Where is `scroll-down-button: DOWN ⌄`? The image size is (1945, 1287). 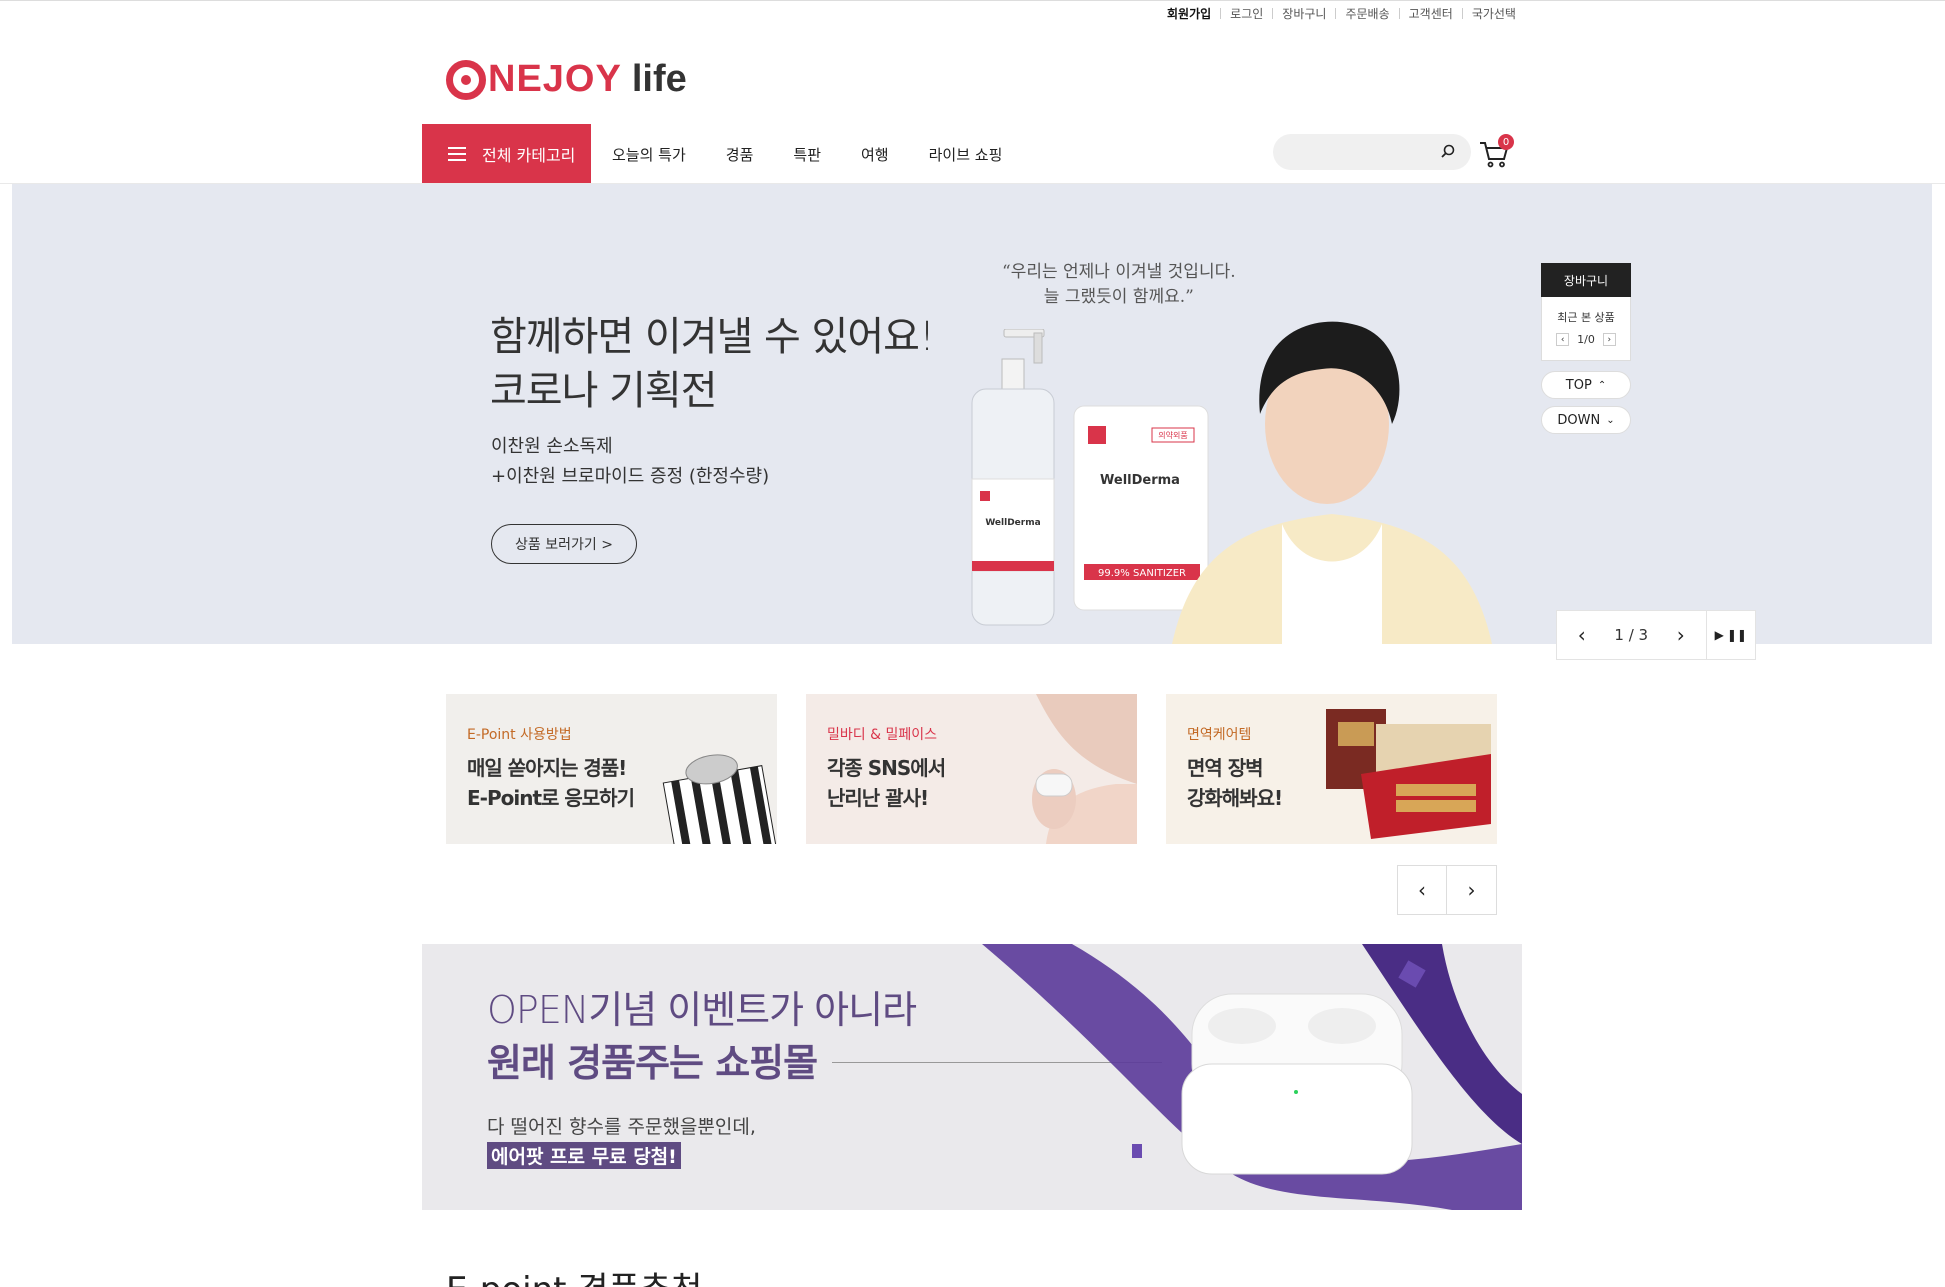
scroll-down-button: DOWN ⌄ is located at coordinates (1586, 420).